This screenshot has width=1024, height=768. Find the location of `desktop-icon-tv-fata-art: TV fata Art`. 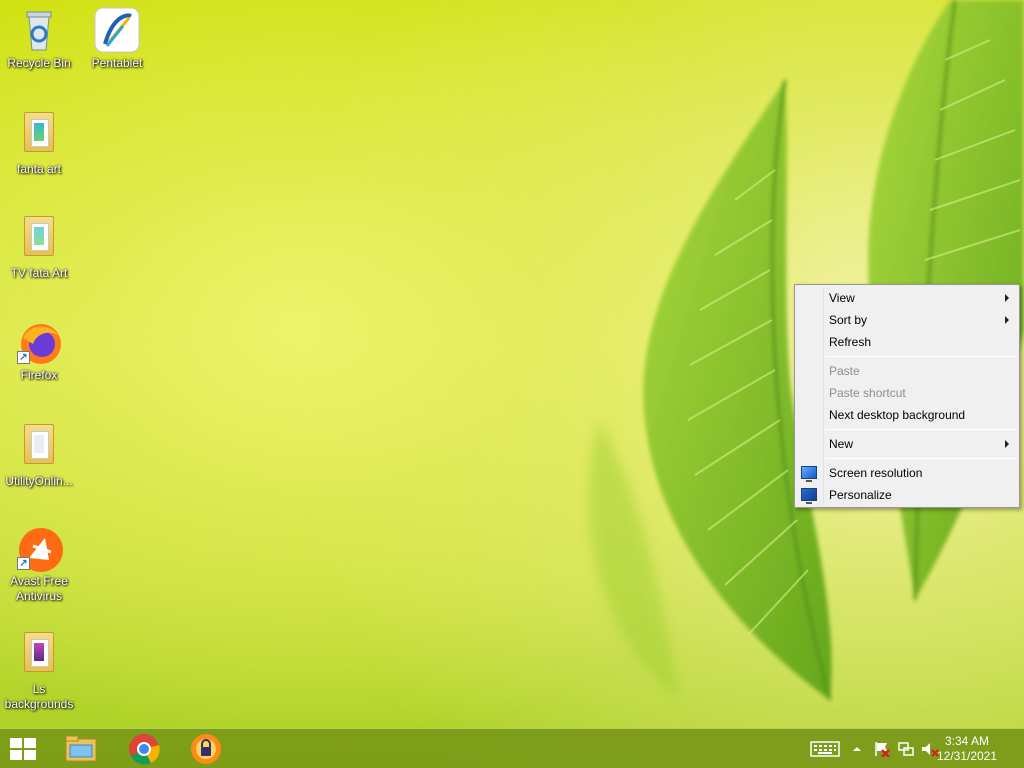

desktop-icon-tv-fata-art: TV fata Art is located at coordinates (39, 246).